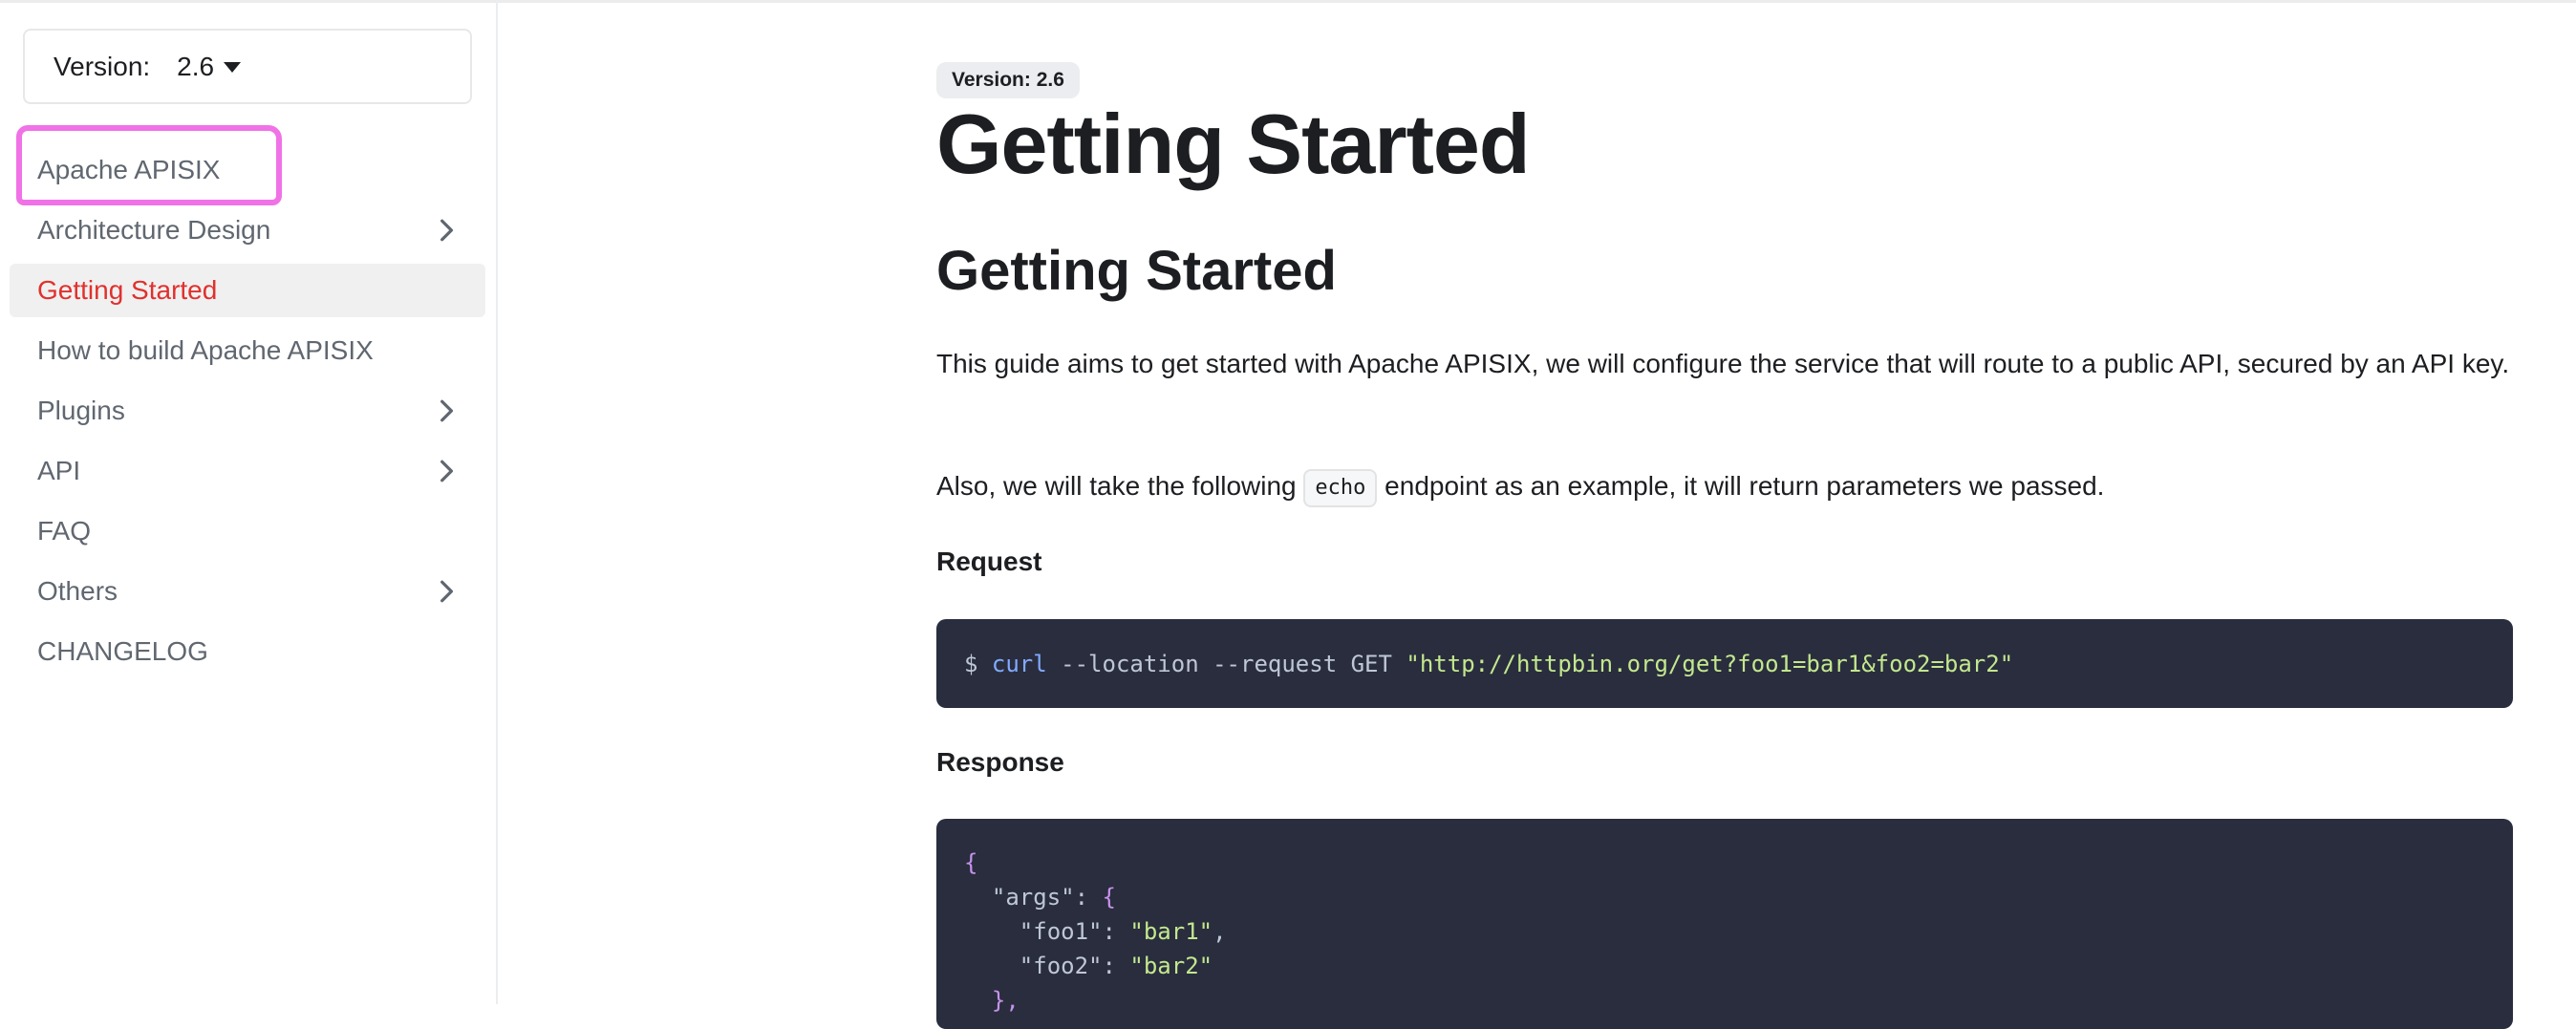 This screenshot has width=2576, height=1029. I want to click on annotation-highlight-box, so click(149, 165).